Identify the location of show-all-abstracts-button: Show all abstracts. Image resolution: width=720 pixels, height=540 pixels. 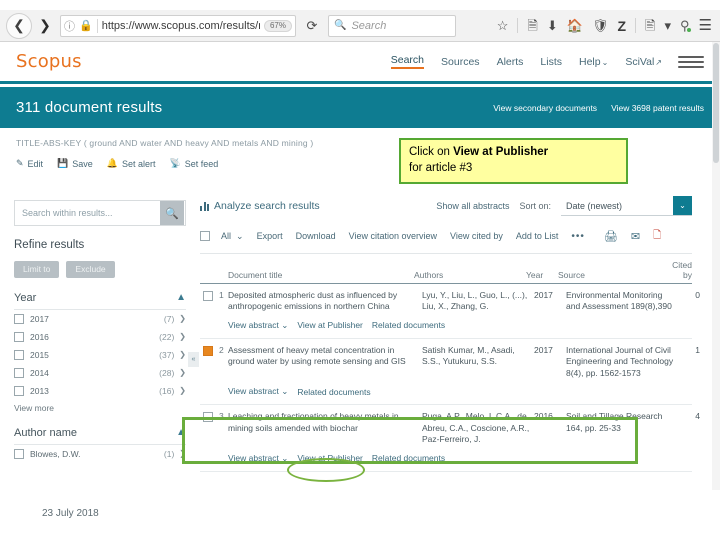
(472, 206).